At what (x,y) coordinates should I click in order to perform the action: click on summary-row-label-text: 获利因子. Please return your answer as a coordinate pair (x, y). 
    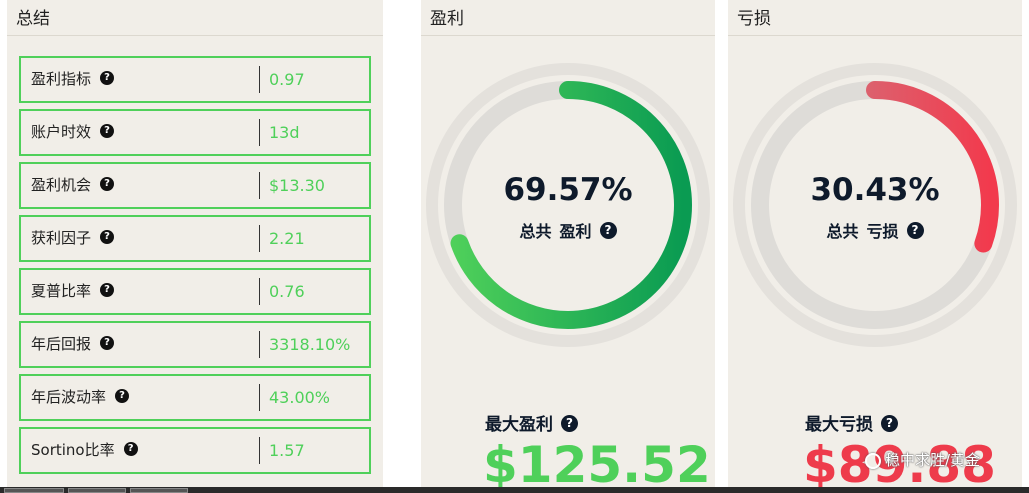
    Looking at the image, I should click on (61, 238).